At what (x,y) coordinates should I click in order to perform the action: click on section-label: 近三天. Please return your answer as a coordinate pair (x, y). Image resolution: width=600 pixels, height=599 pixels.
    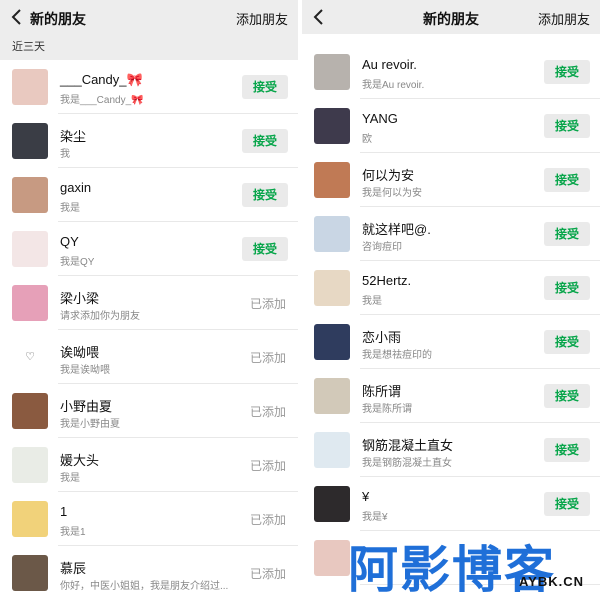
    Looking at the image, I should click on (149, 47).